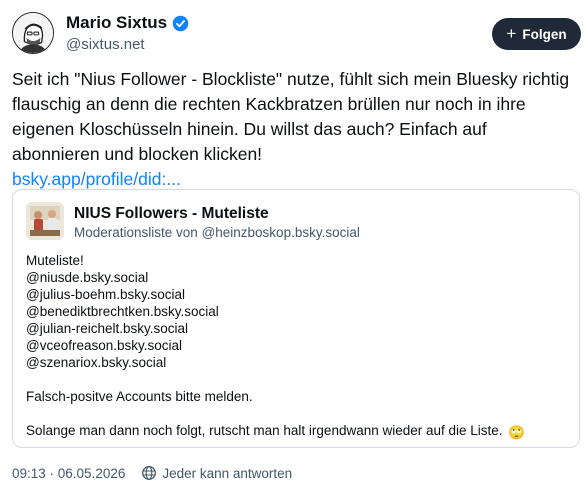  What do you see at coordinates (45, 221) in the screenshot?
I see `list-avatar` at bounding box center [45, 221].